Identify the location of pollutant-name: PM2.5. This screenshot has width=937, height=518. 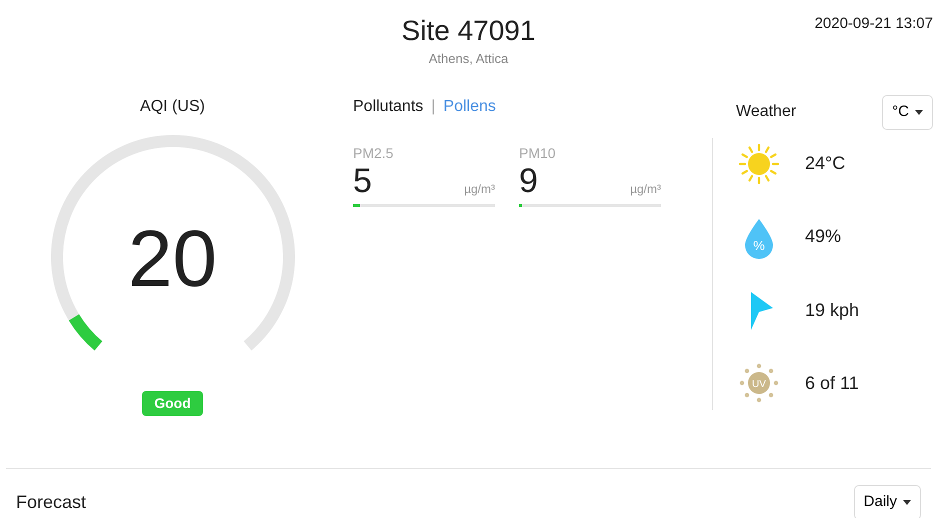
(373, 153).